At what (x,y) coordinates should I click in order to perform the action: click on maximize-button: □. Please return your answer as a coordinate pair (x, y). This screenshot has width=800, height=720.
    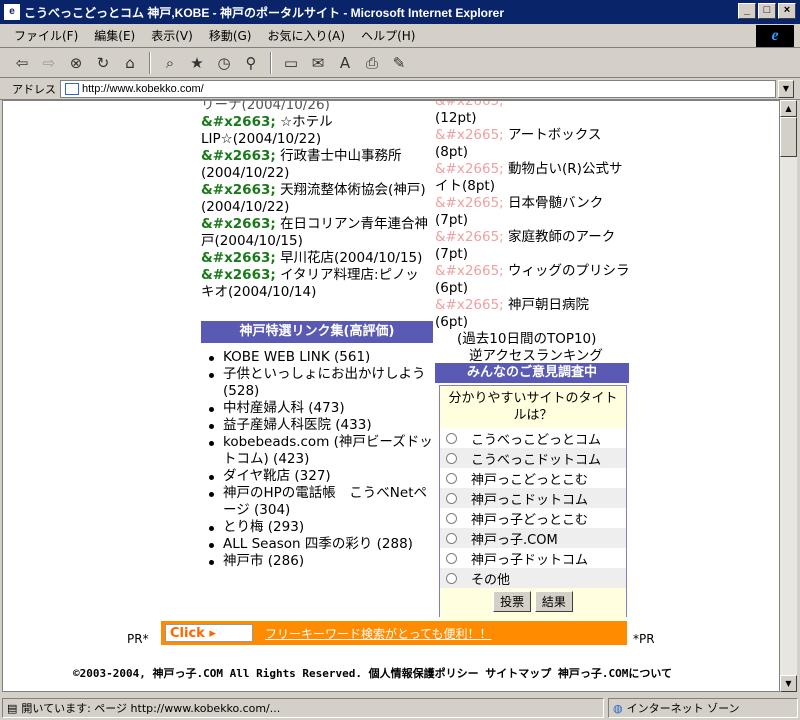
    Looking at the image, I should click on (767, 11).